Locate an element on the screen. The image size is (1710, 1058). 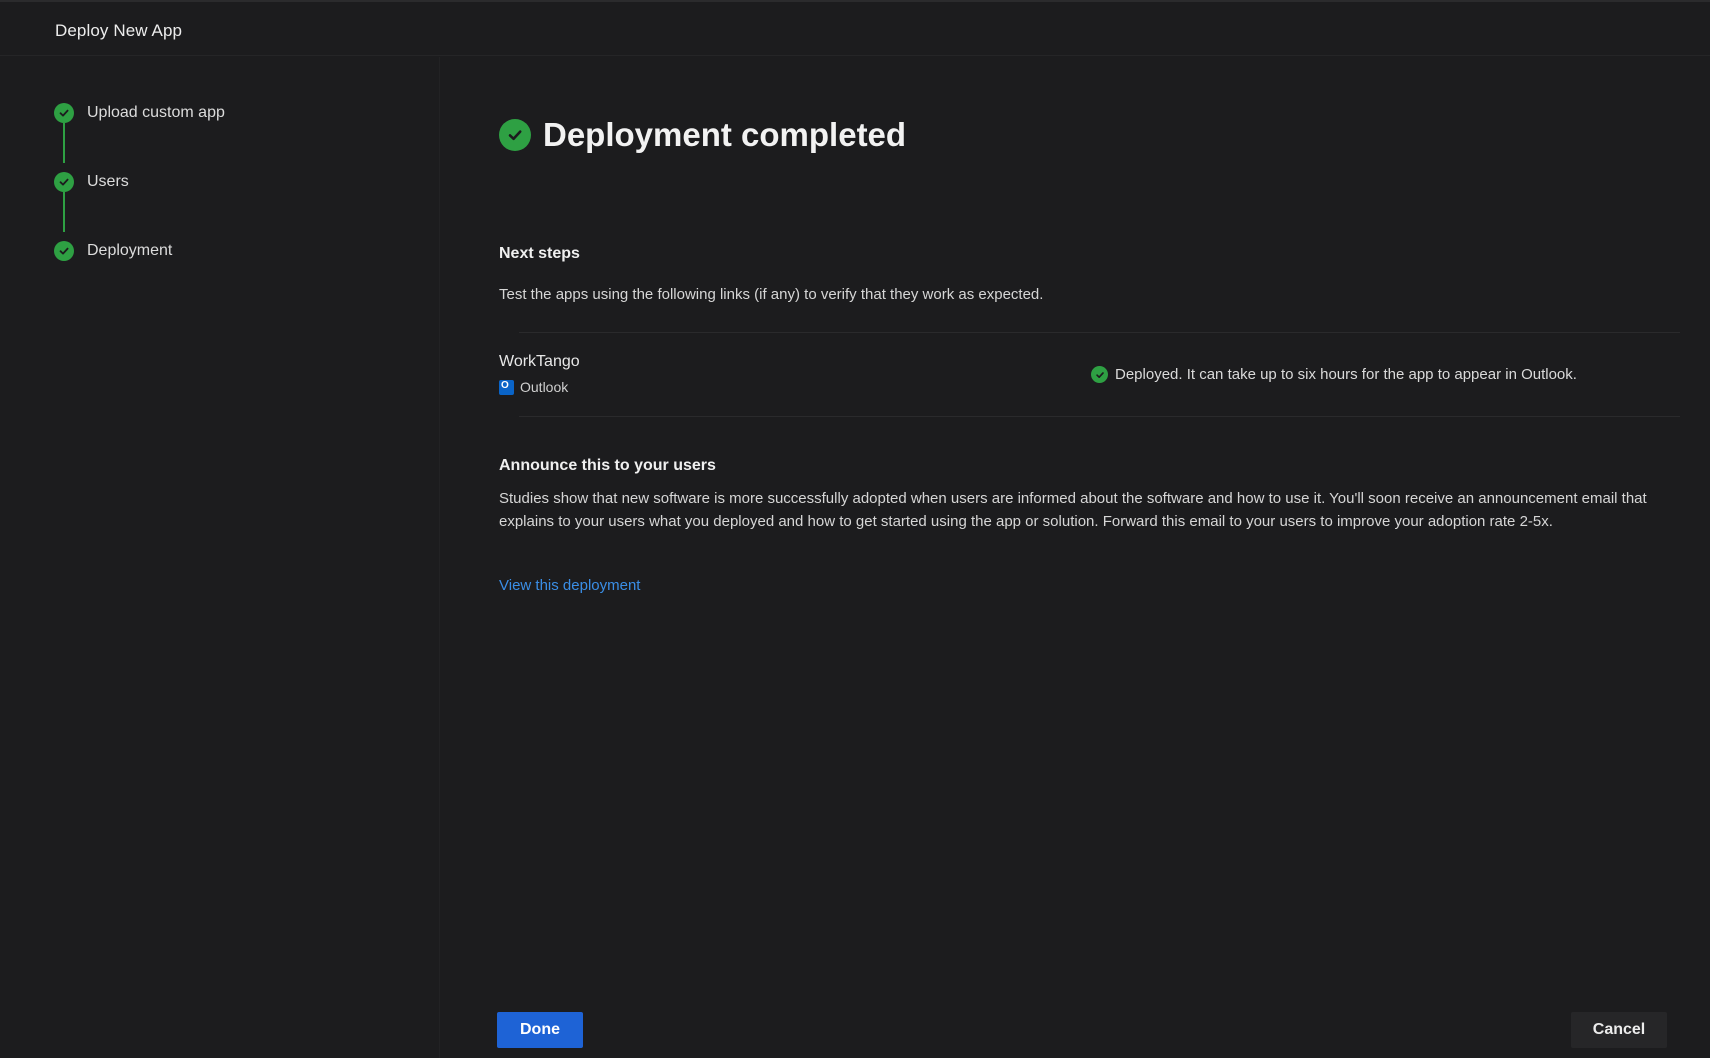
step-upload-custom-app: Upload custom app is located at coordinates (139, 113).